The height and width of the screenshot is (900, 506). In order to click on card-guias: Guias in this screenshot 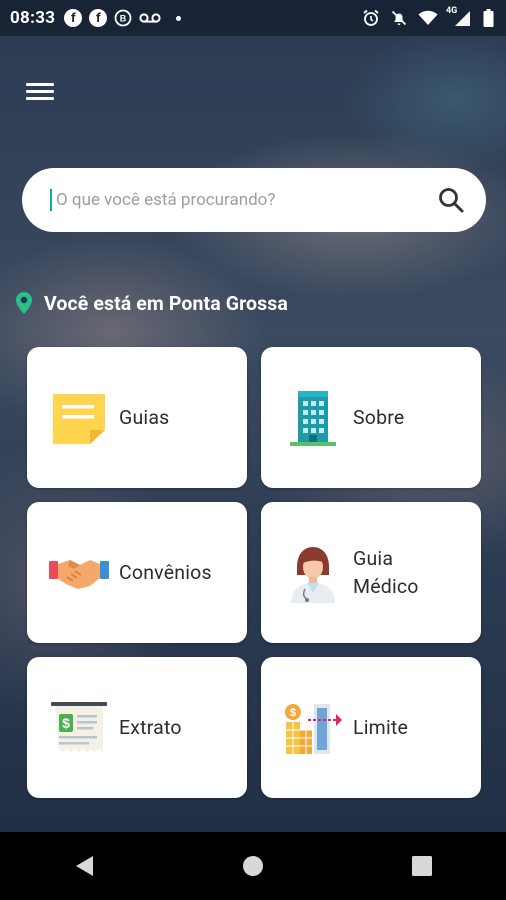, I will do `click(137, 417)`.